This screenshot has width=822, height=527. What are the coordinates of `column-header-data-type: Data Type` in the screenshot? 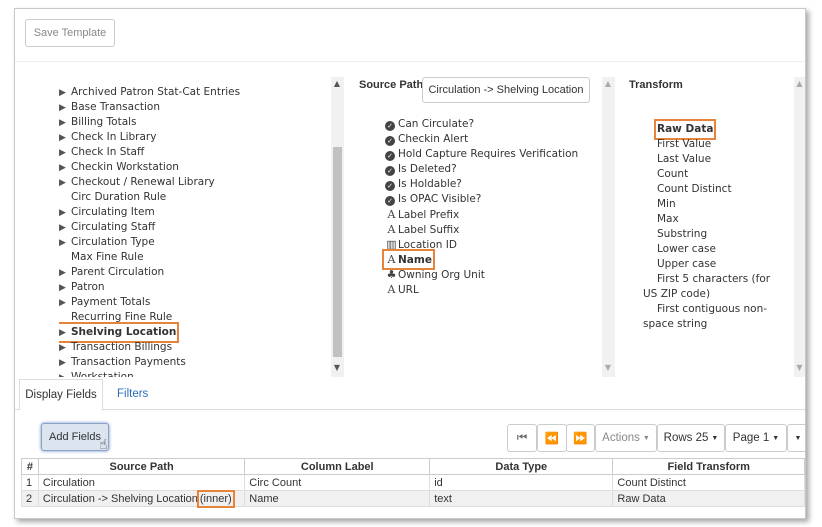 It's located at (521, 466).